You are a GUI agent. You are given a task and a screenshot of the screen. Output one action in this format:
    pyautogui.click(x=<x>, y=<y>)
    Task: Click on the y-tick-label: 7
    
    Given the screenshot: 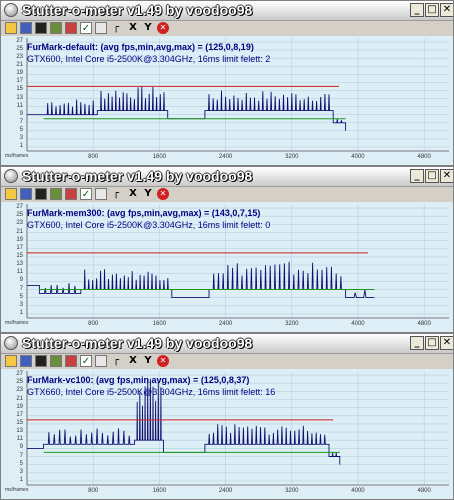 What is the action you would take?
    pyautogui.click(x=21, y=455)
    